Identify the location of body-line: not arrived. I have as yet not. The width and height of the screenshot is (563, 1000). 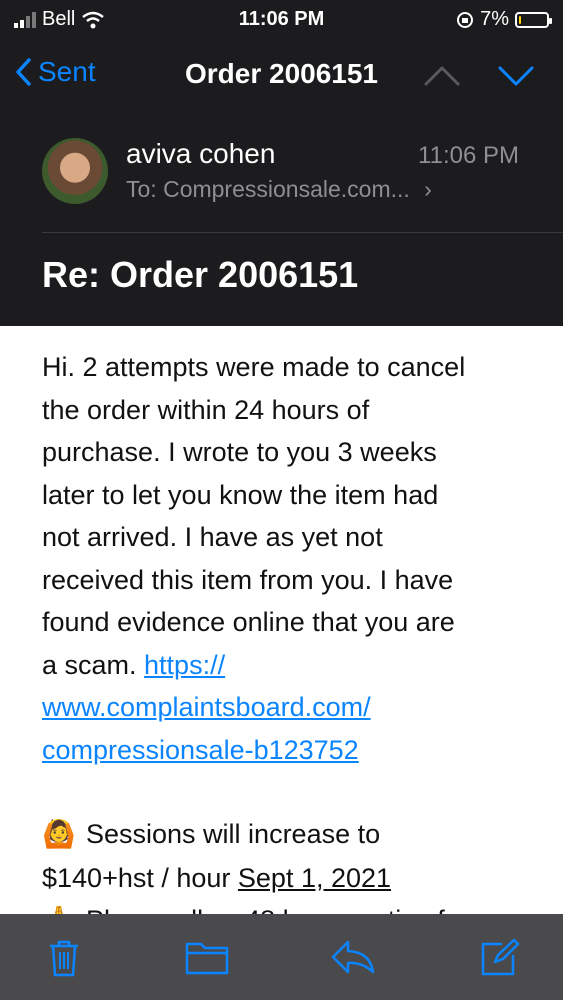
(212, 537).